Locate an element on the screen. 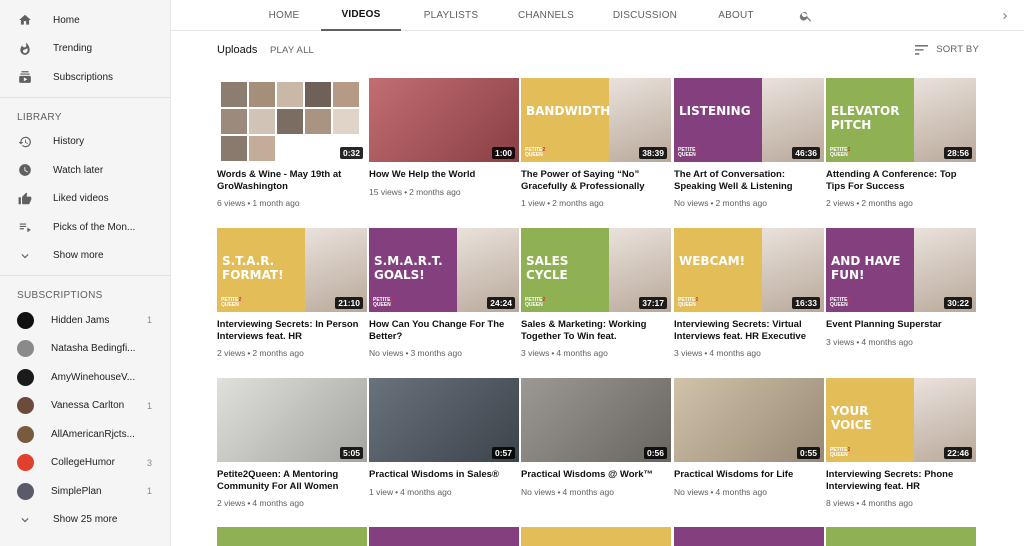  subscription-item: CollegeHumor 3 is located at coordinates (85, 463).